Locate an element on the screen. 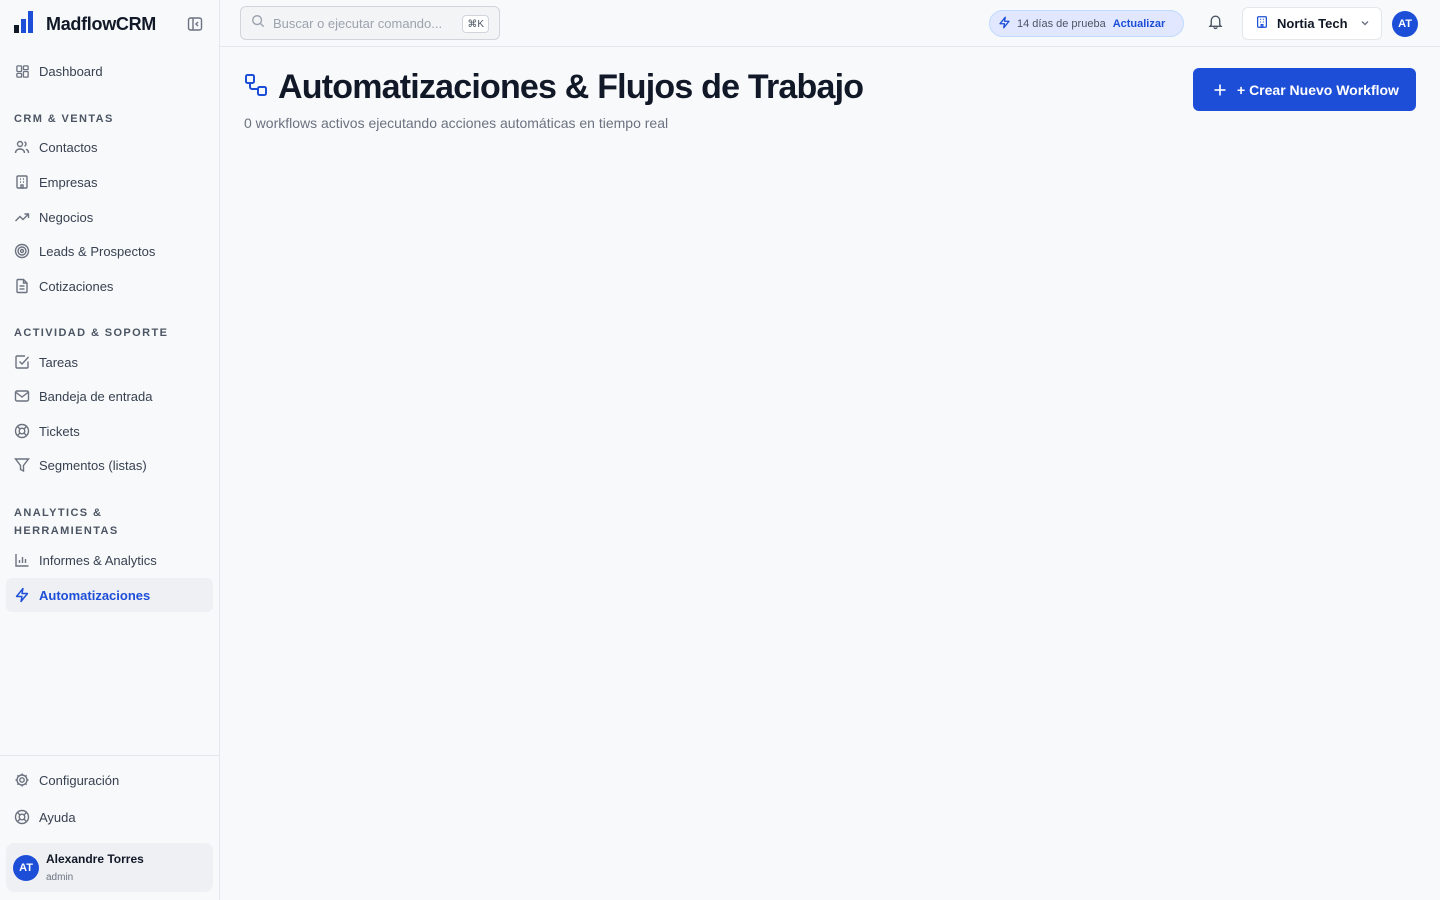 The image size is (1440, 900). user-profile-card: AT Alexandre Torres admin is located at coordinates (109, 867).